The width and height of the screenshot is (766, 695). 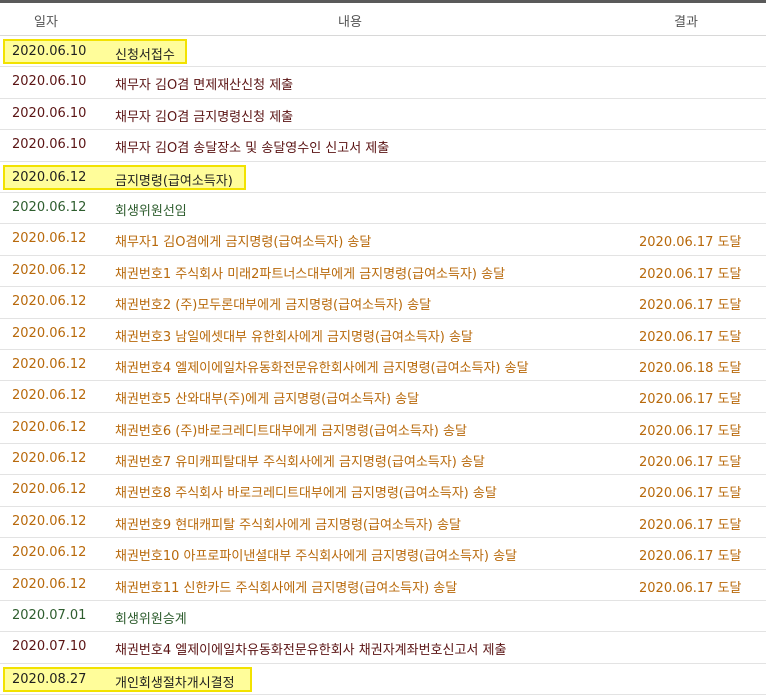 I want to click on row-content: 채무자1 김O겸에게 금지명령(급여소득자) 송달, so click(x=243, y=243).